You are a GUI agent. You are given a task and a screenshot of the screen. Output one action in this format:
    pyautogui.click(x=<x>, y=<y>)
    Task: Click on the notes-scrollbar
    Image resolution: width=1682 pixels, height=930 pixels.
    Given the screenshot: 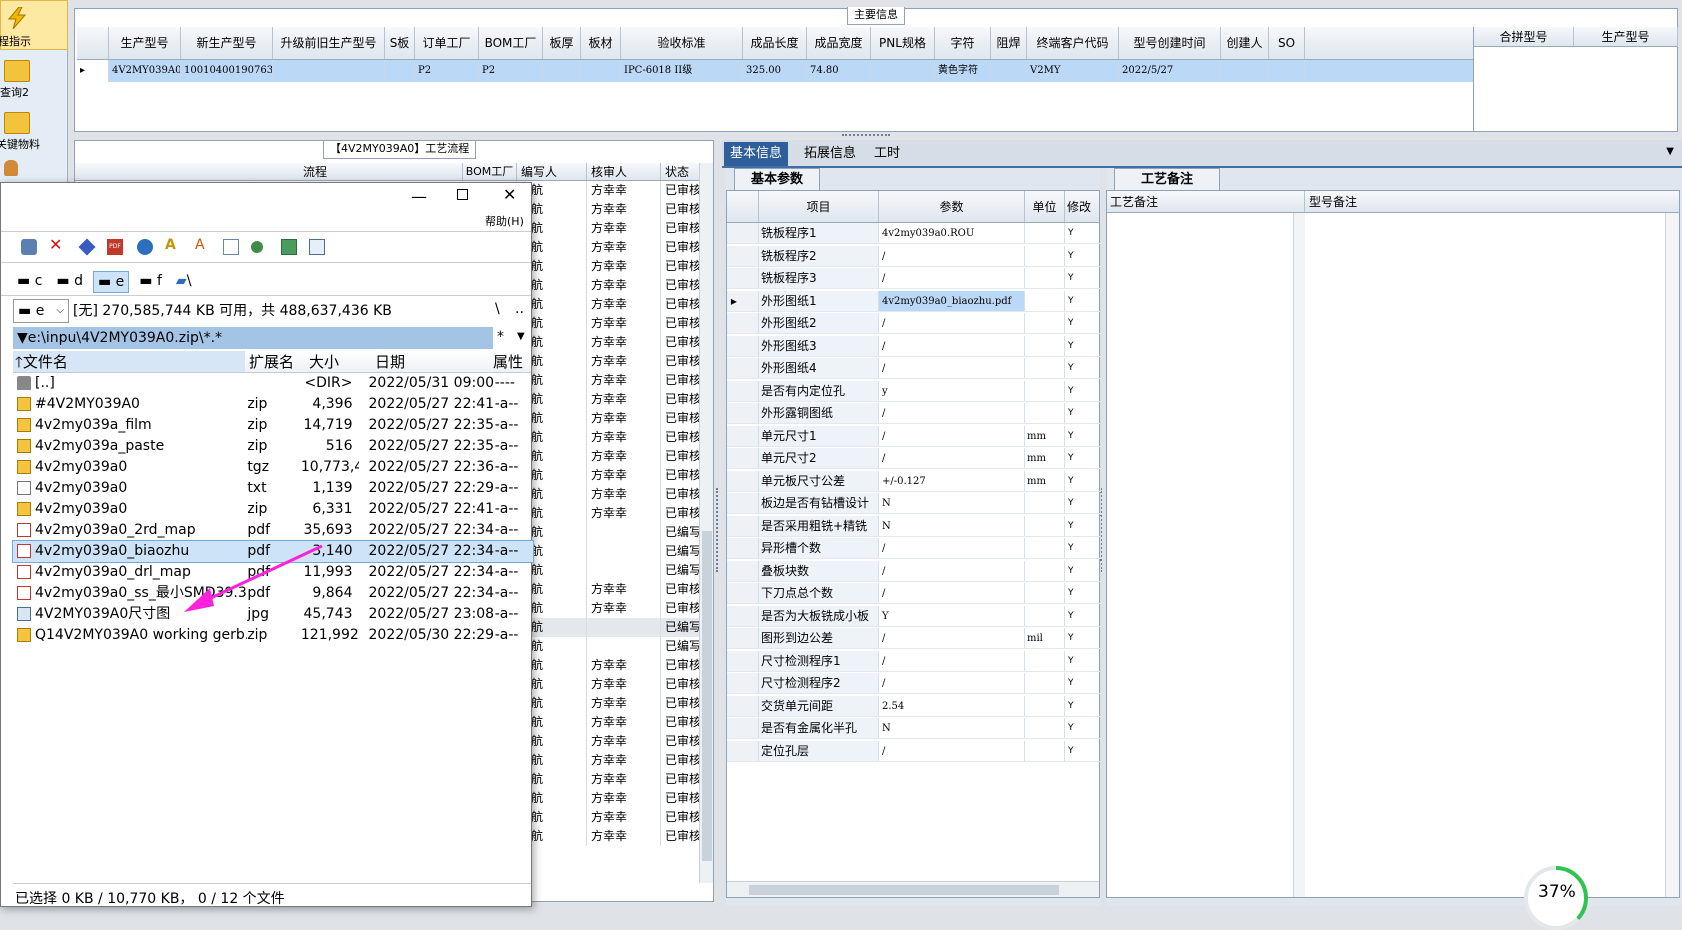 What is the action you would take?
    pyautogui.click(x=1299, y=555)
    